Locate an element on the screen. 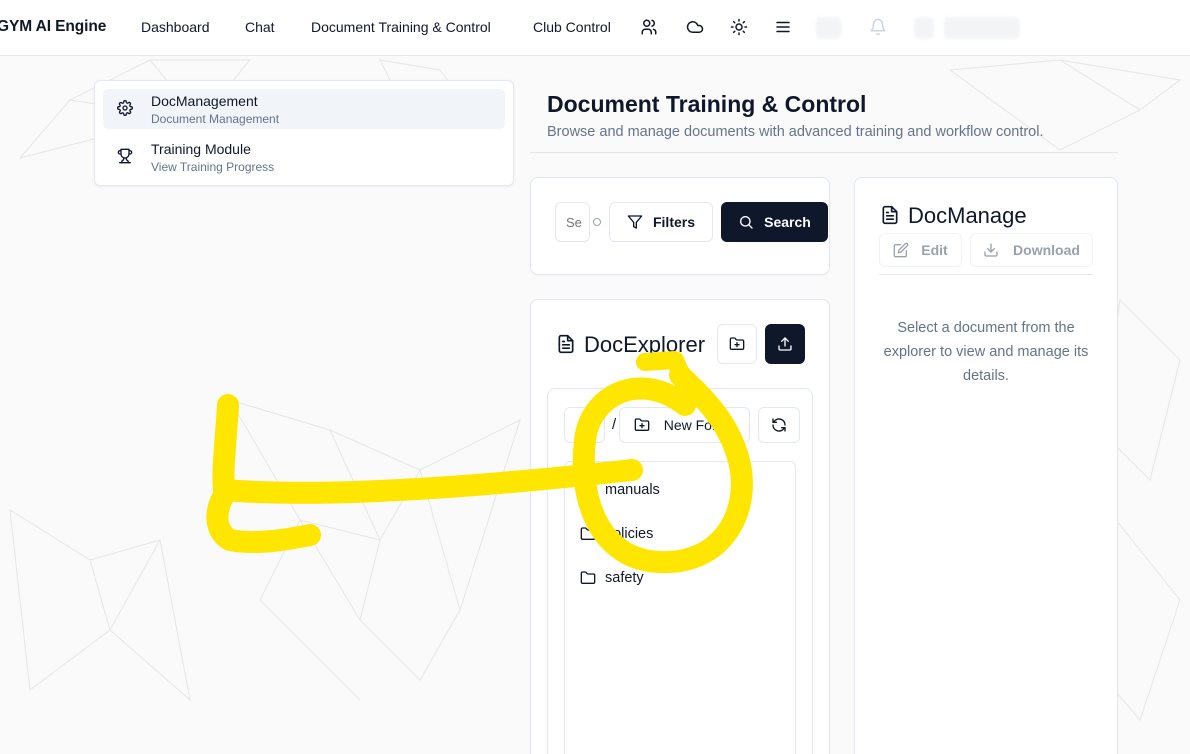 Image resolution: width=1190 pixels, height=754 pixels. nav-link-document-training: Document Training & Control is located at coordinates (401, 27).